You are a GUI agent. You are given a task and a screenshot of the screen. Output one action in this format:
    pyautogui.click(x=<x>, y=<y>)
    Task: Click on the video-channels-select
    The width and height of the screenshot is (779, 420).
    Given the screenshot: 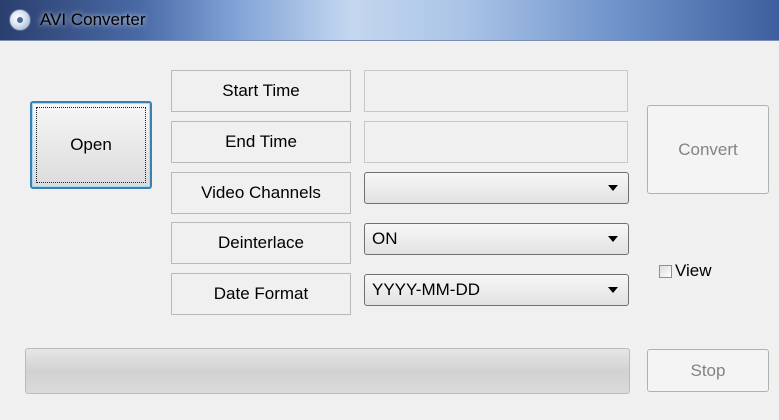 What is the action you would take?
    pyautogui.click(x=496, y=188)
    